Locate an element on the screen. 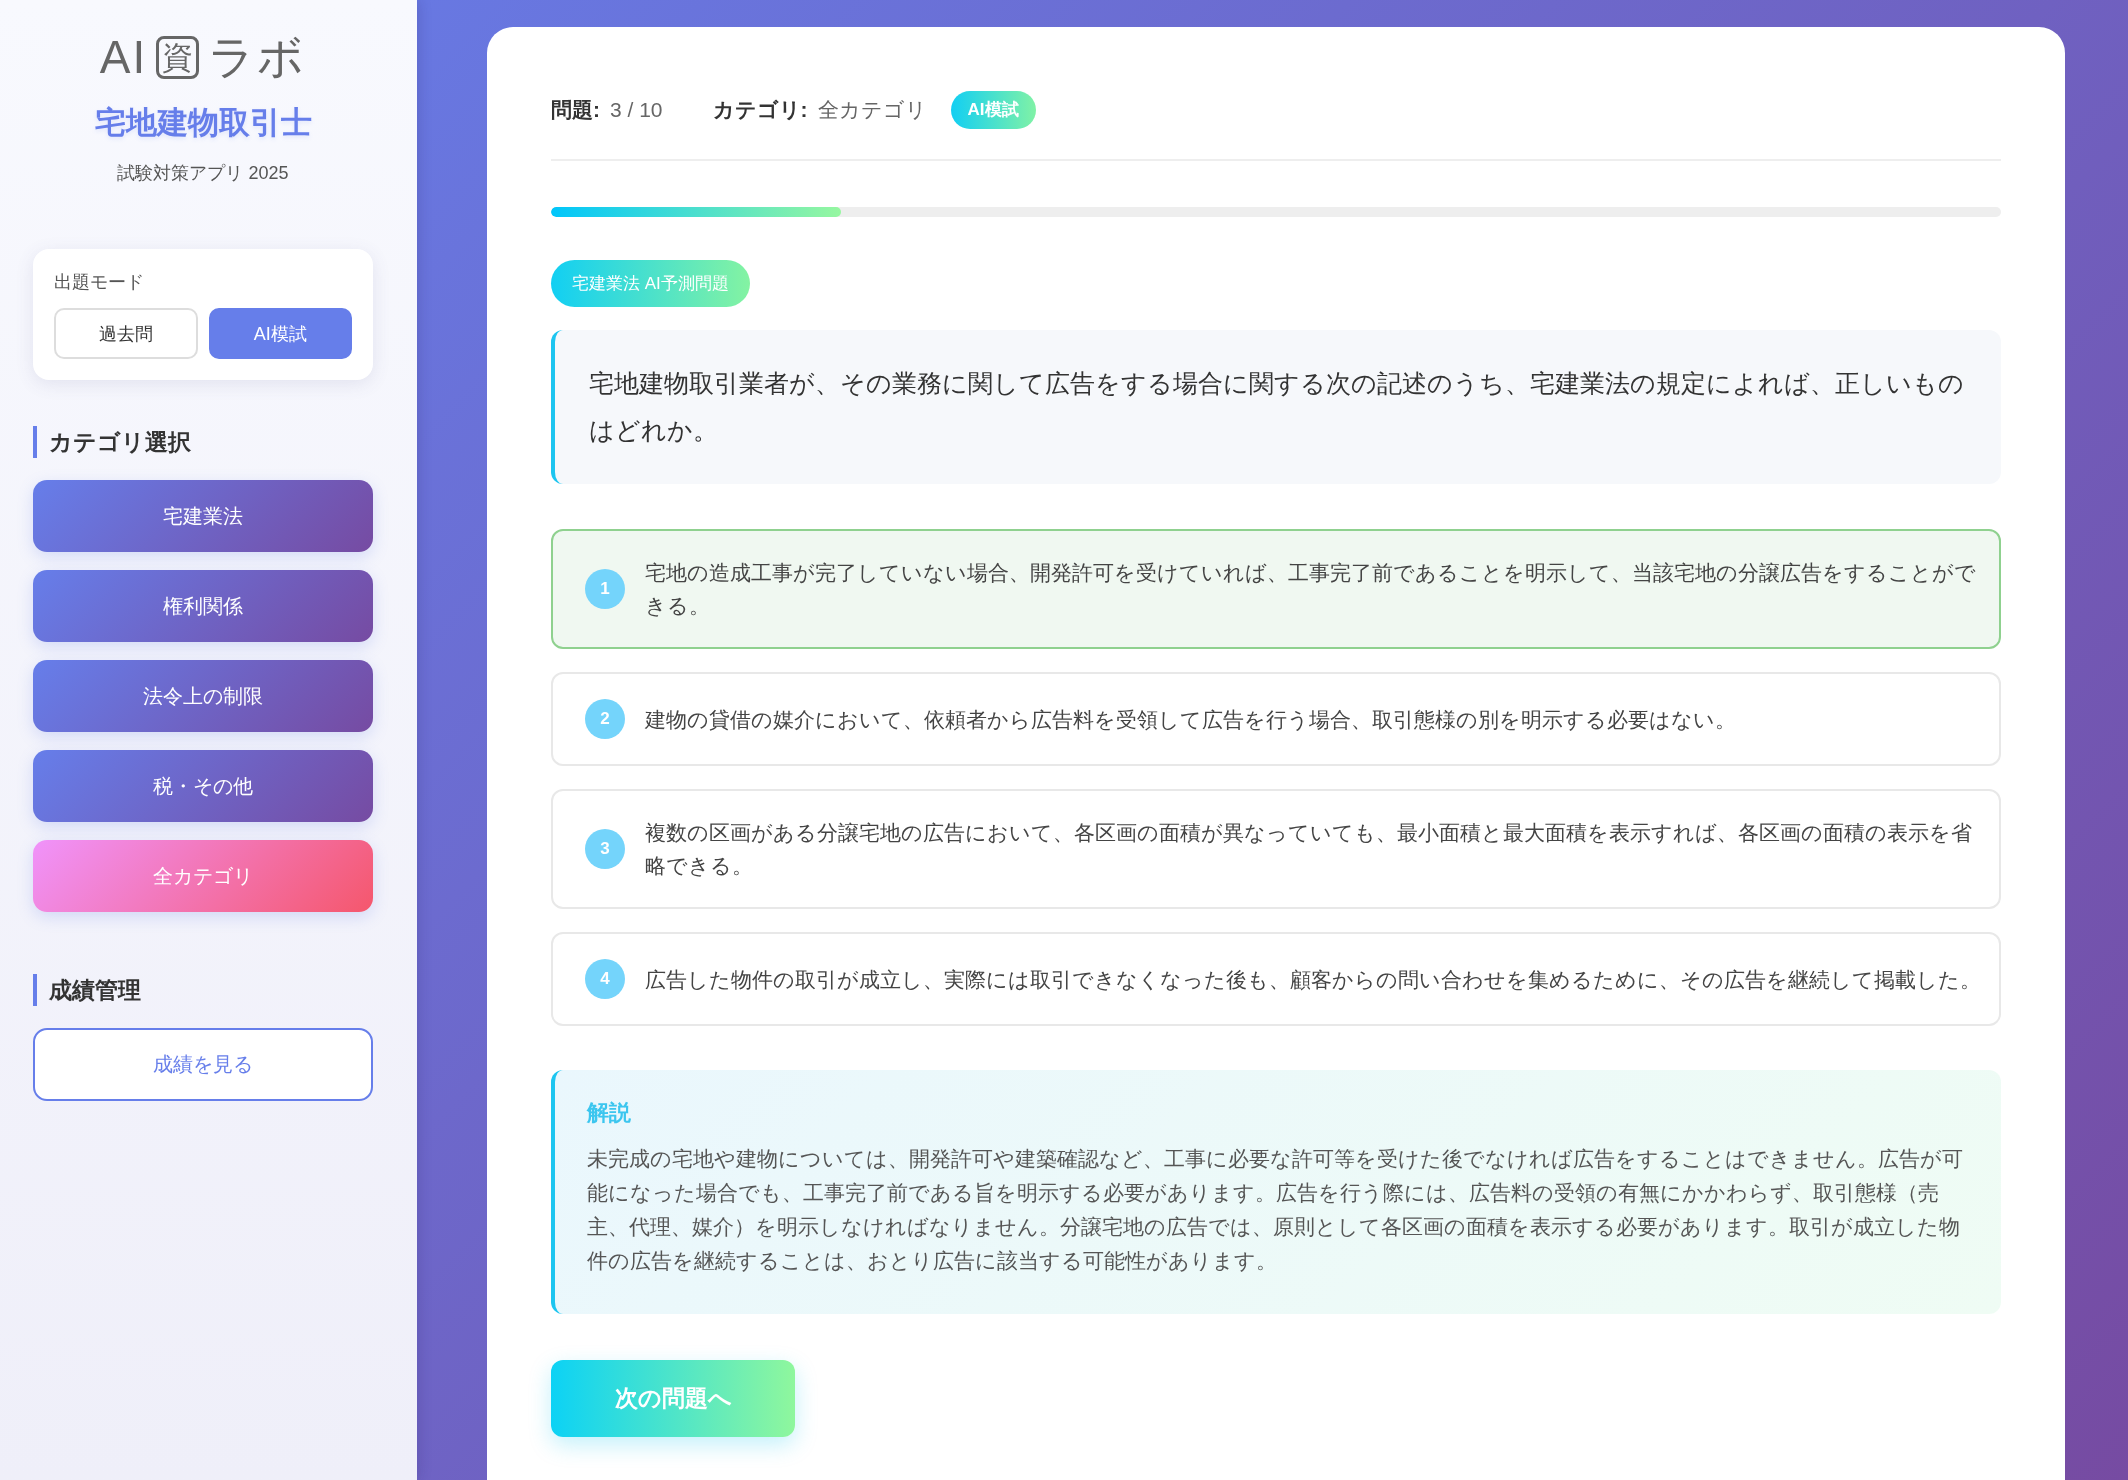 Image resolution: width=2128 pixels, height=1480 pixels. option-number: 2 is located at coordinates (605, 719).